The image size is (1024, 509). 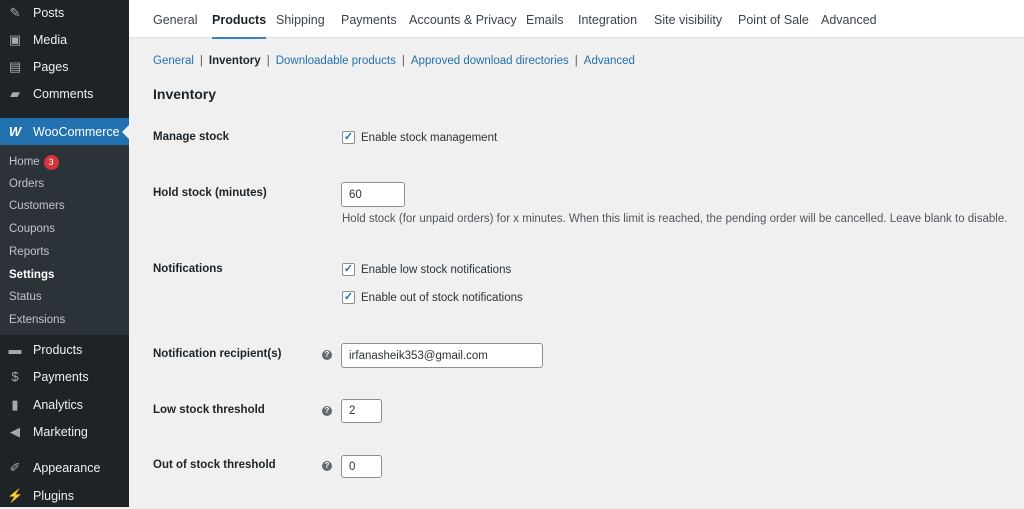 What do you see at coordinates (185, 94) in the screenshot?
I see `section-title: Inventory` at bounding box center [185, 94].